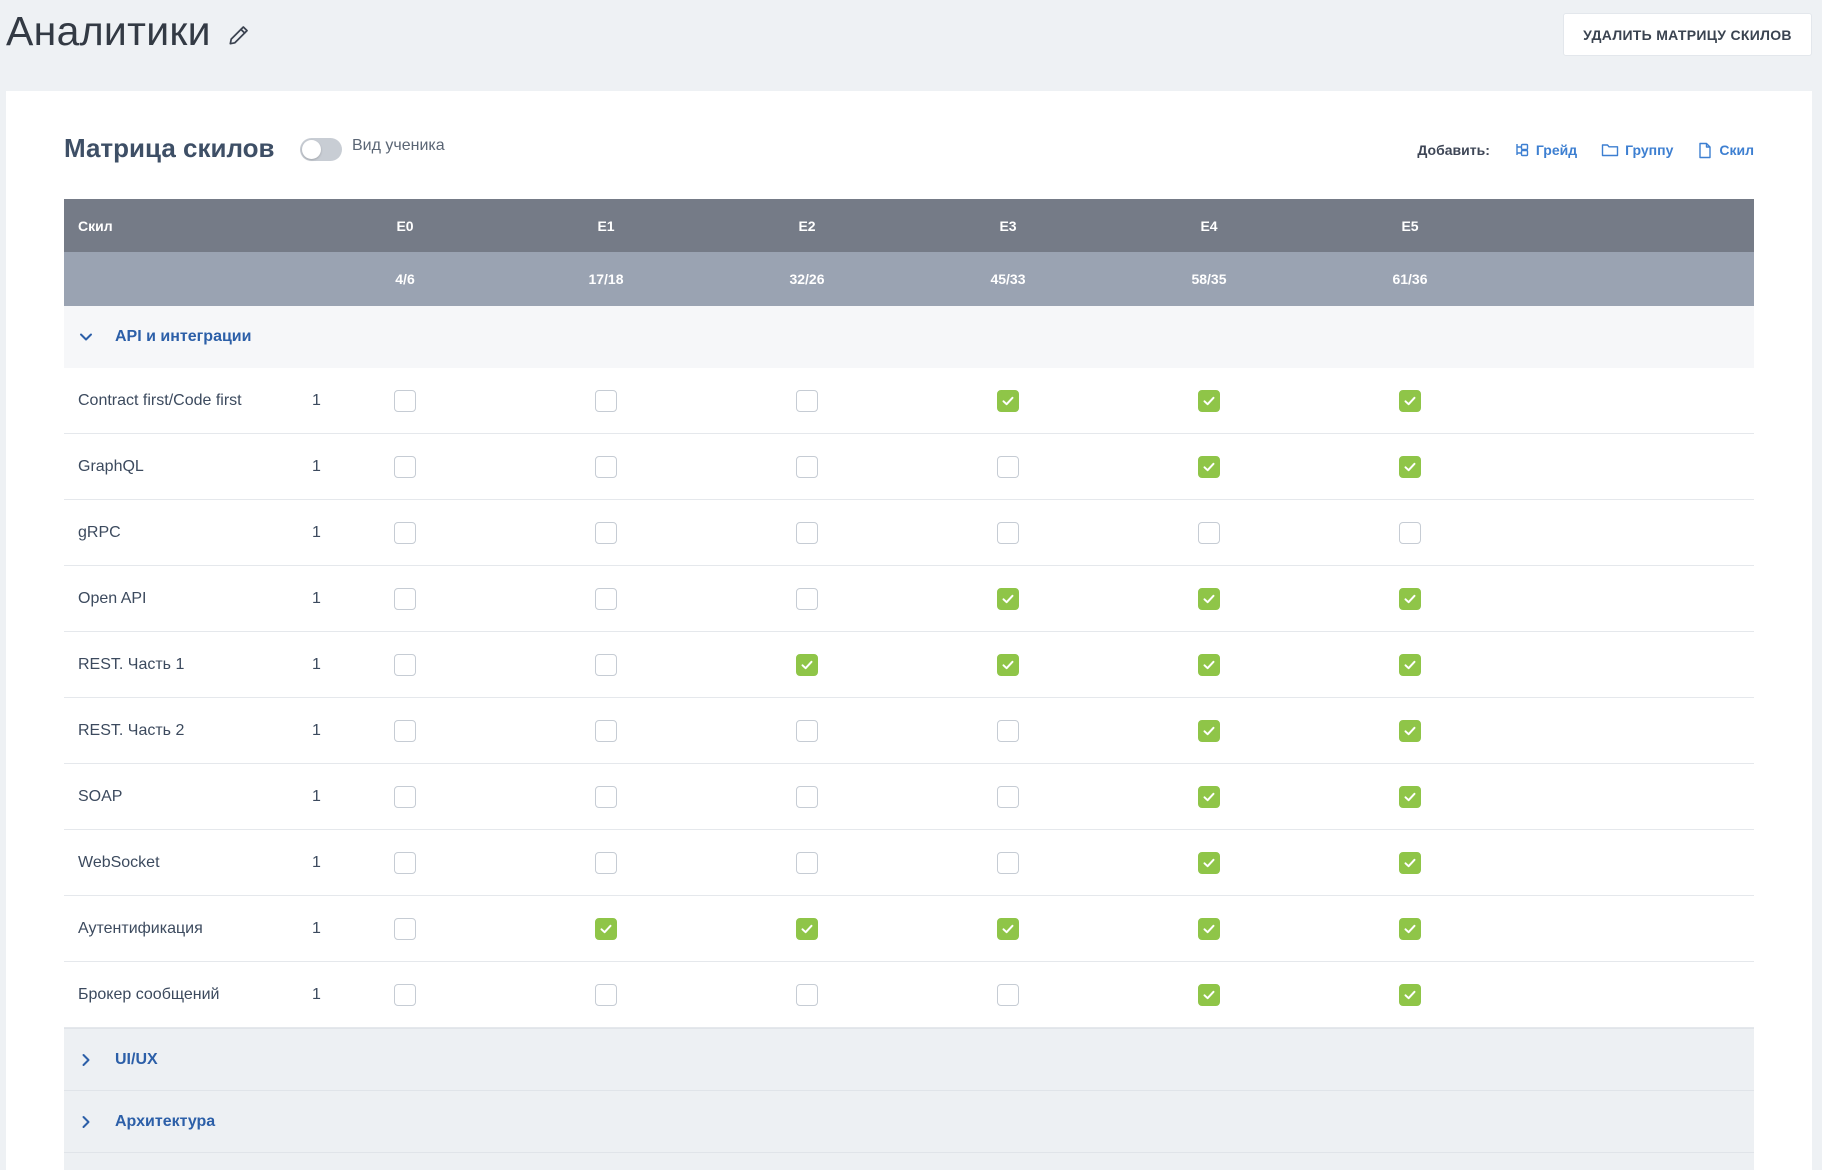 The width and height of the screenshot is (1822, 1170). I want to click on skill-name: Contract first/Code first, so click(160, 401).